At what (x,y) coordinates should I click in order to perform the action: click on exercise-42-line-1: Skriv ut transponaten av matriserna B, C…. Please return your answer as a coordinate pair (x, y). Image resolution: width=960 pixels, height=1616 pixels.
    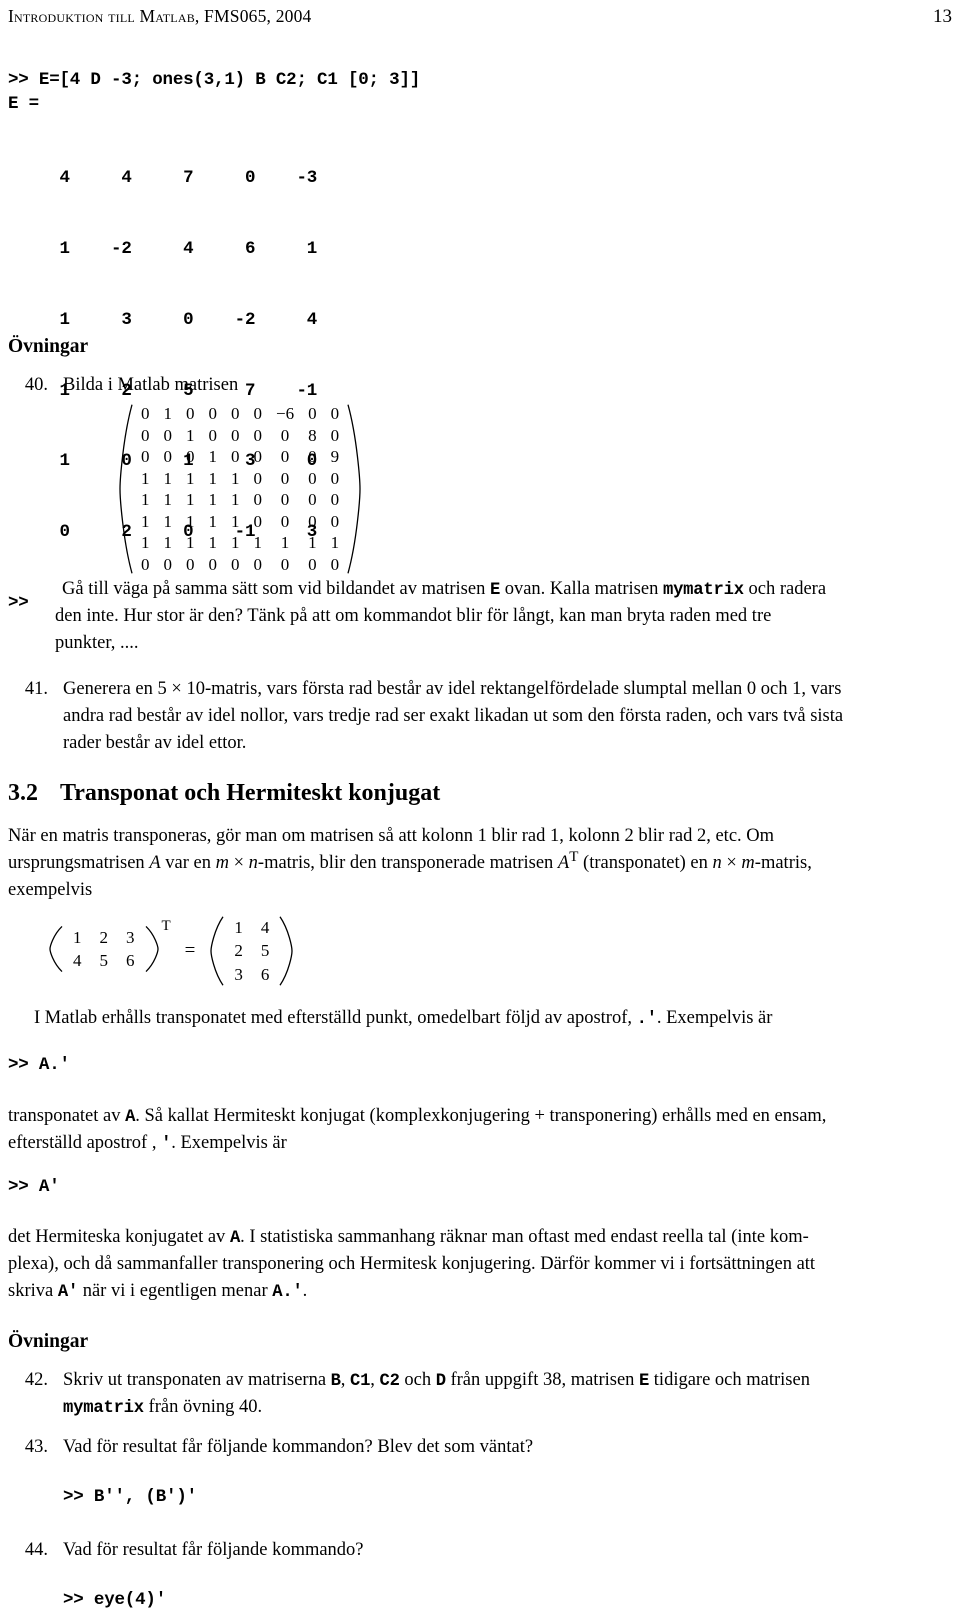
    Looking at the image, I should click on (505, 1381).